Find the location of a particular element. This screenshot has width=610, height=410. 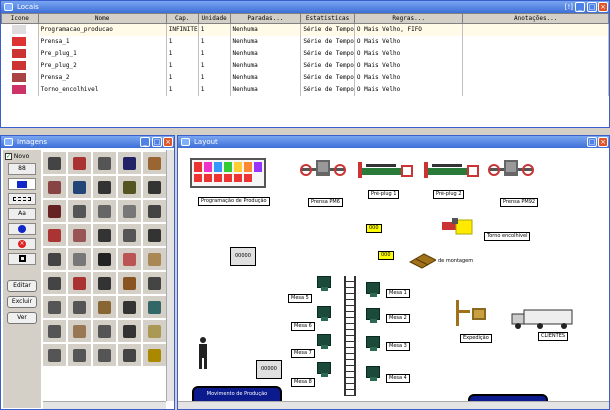

column-header: Unidade is located at coordinates (214, 18).